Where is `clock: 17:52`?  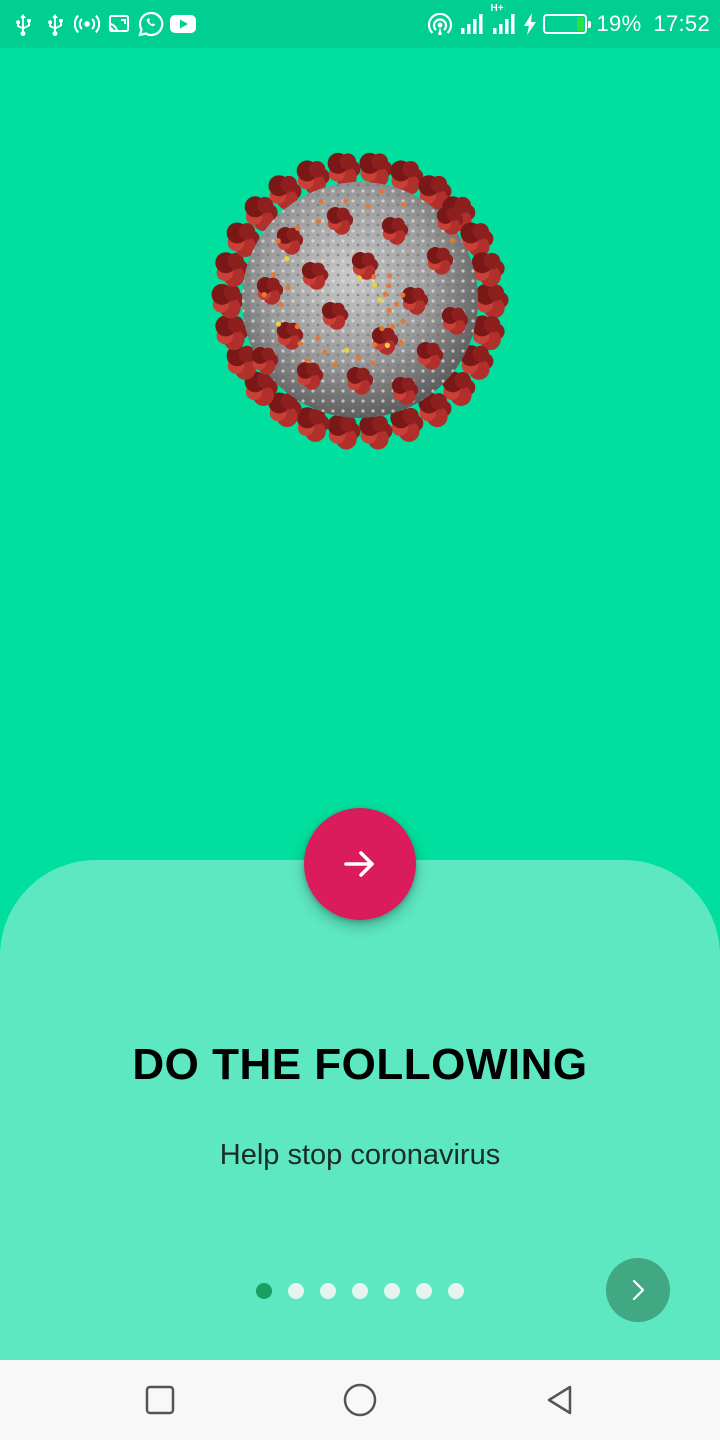 clock: 17:52 is located at coordinates (681, 23).